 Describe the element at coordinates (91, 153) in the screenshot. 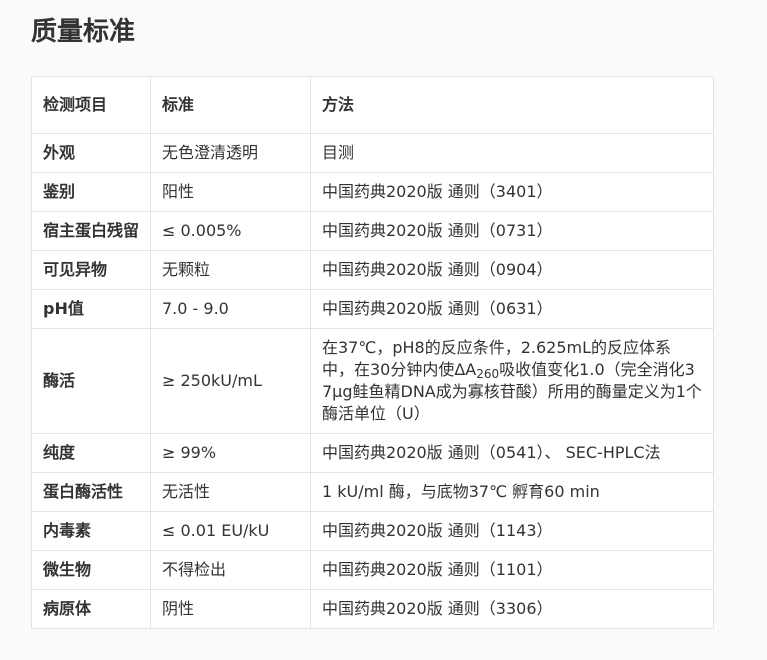

I see `cell-item: 外观` at that location.